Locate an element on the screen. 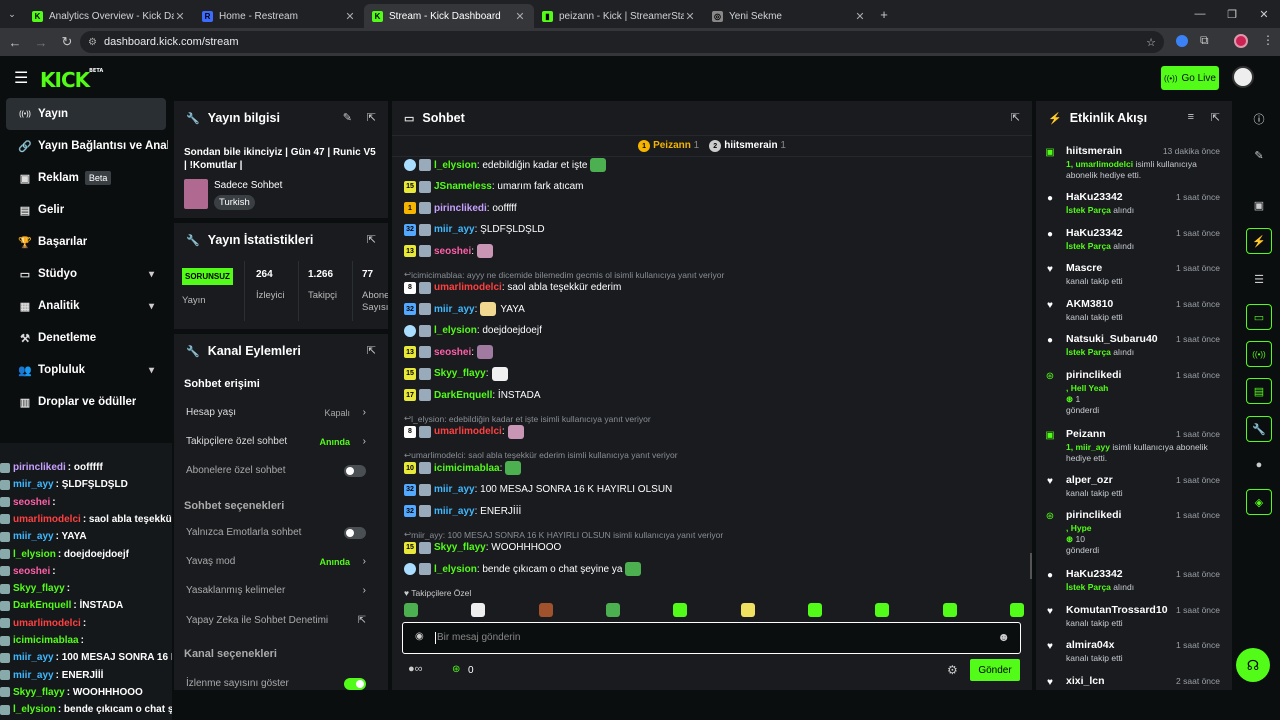  sidebar-item-community: 👥 Topluluk ▾ is located at coordinates (86, 370).